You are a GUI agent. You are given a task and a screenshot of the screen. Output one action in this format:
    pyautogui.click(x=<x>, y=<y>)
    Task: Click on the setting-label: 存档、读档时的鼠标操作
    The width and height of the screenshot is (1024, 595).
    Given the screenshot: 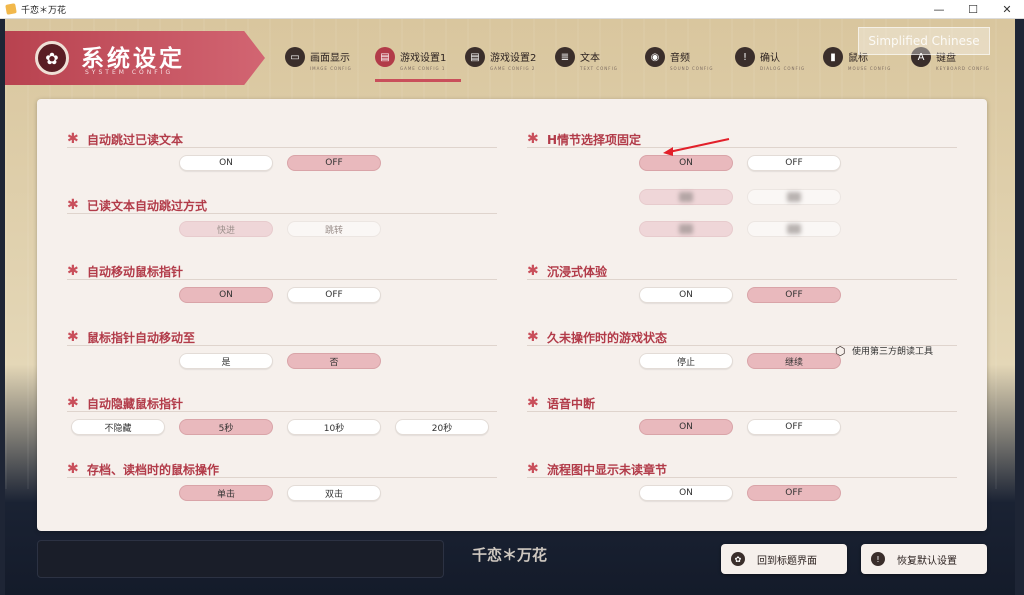 What is the action you would take?
    pyautogui.click(x=153, y=469)
    